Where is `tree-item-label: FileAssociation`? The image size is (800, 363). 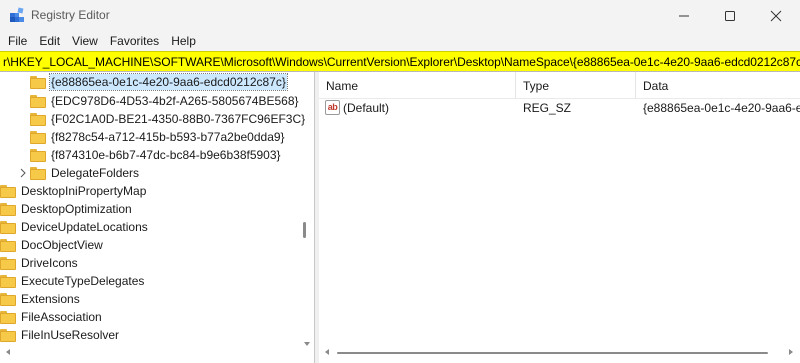
tree-item-label: FileAssociation is located at coordinates (61, 317).